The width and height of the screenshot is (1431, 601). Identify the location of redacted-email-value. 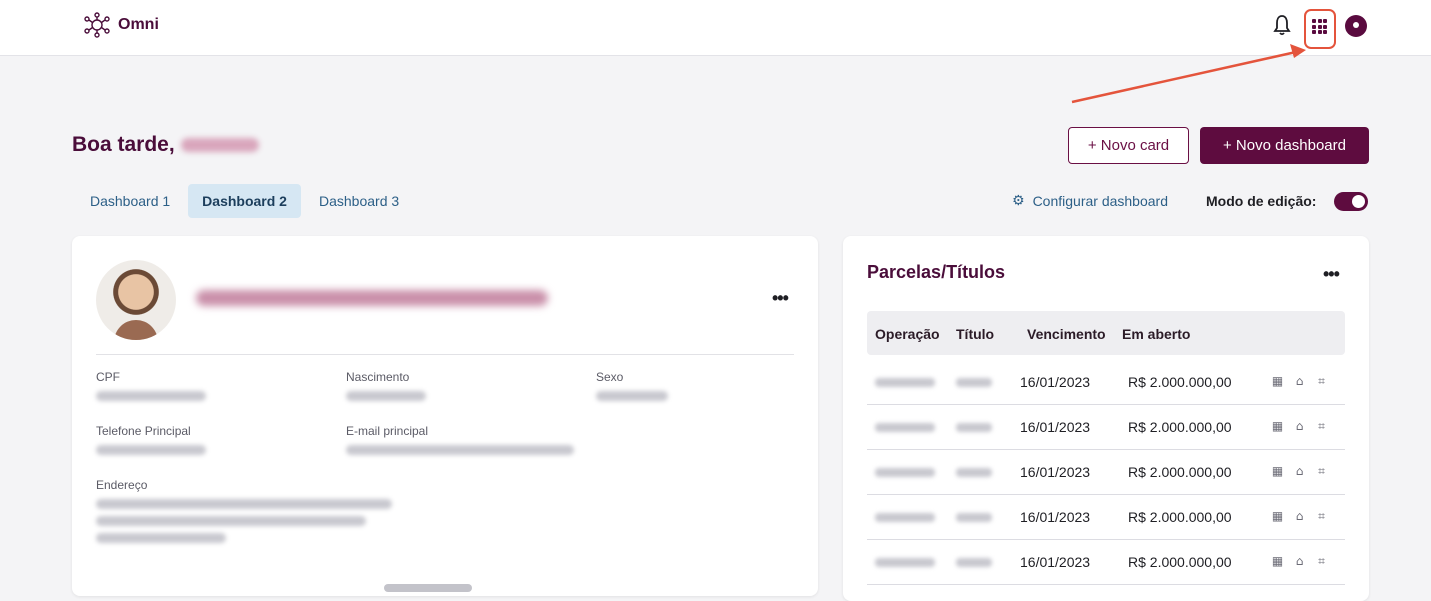
(460, 450).